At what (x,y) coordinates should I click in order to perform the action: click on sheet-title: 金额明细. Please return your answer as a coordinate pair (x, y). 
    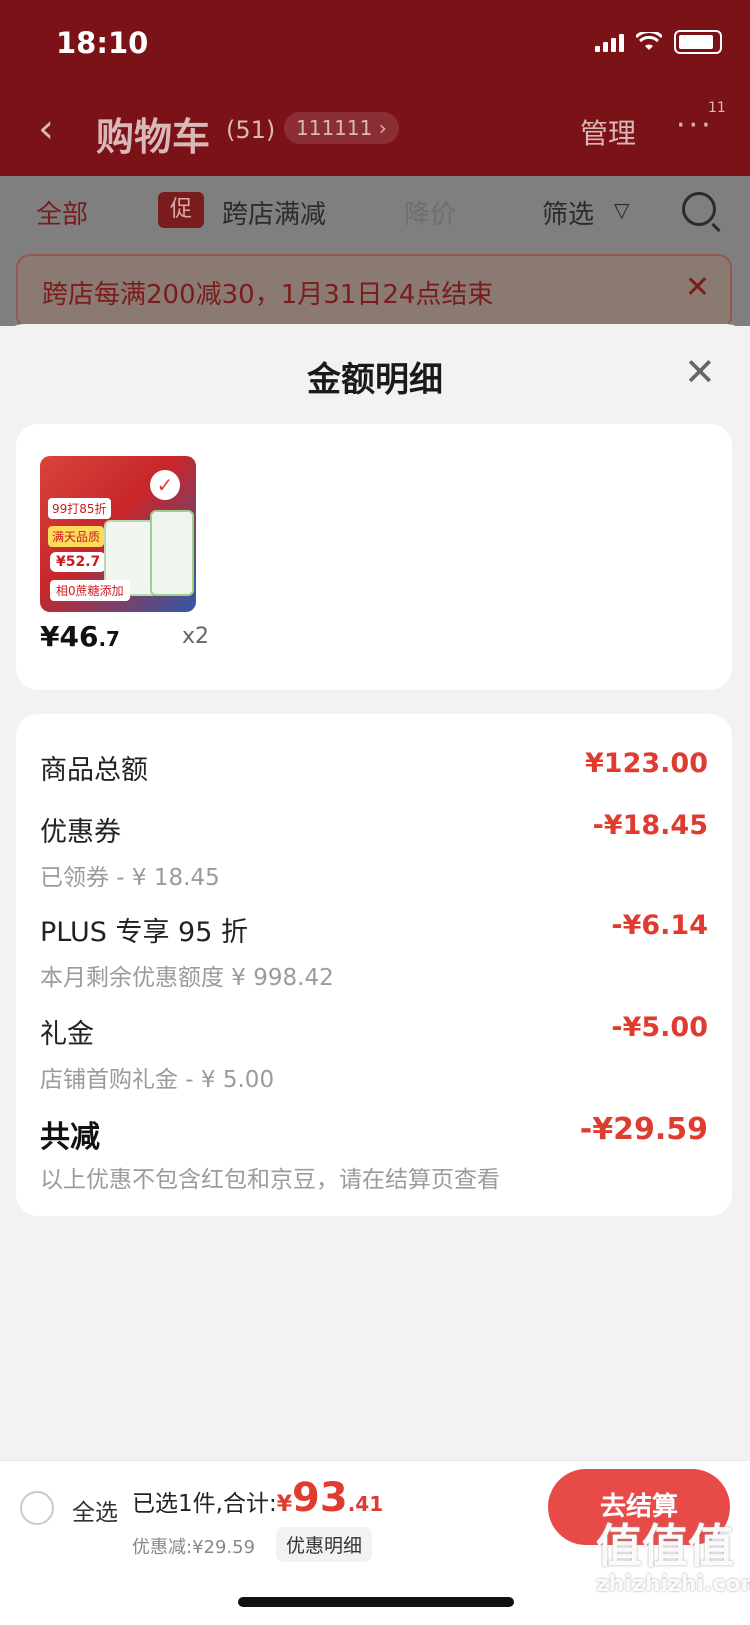
    Looking at the image, I should click on (375, 380).